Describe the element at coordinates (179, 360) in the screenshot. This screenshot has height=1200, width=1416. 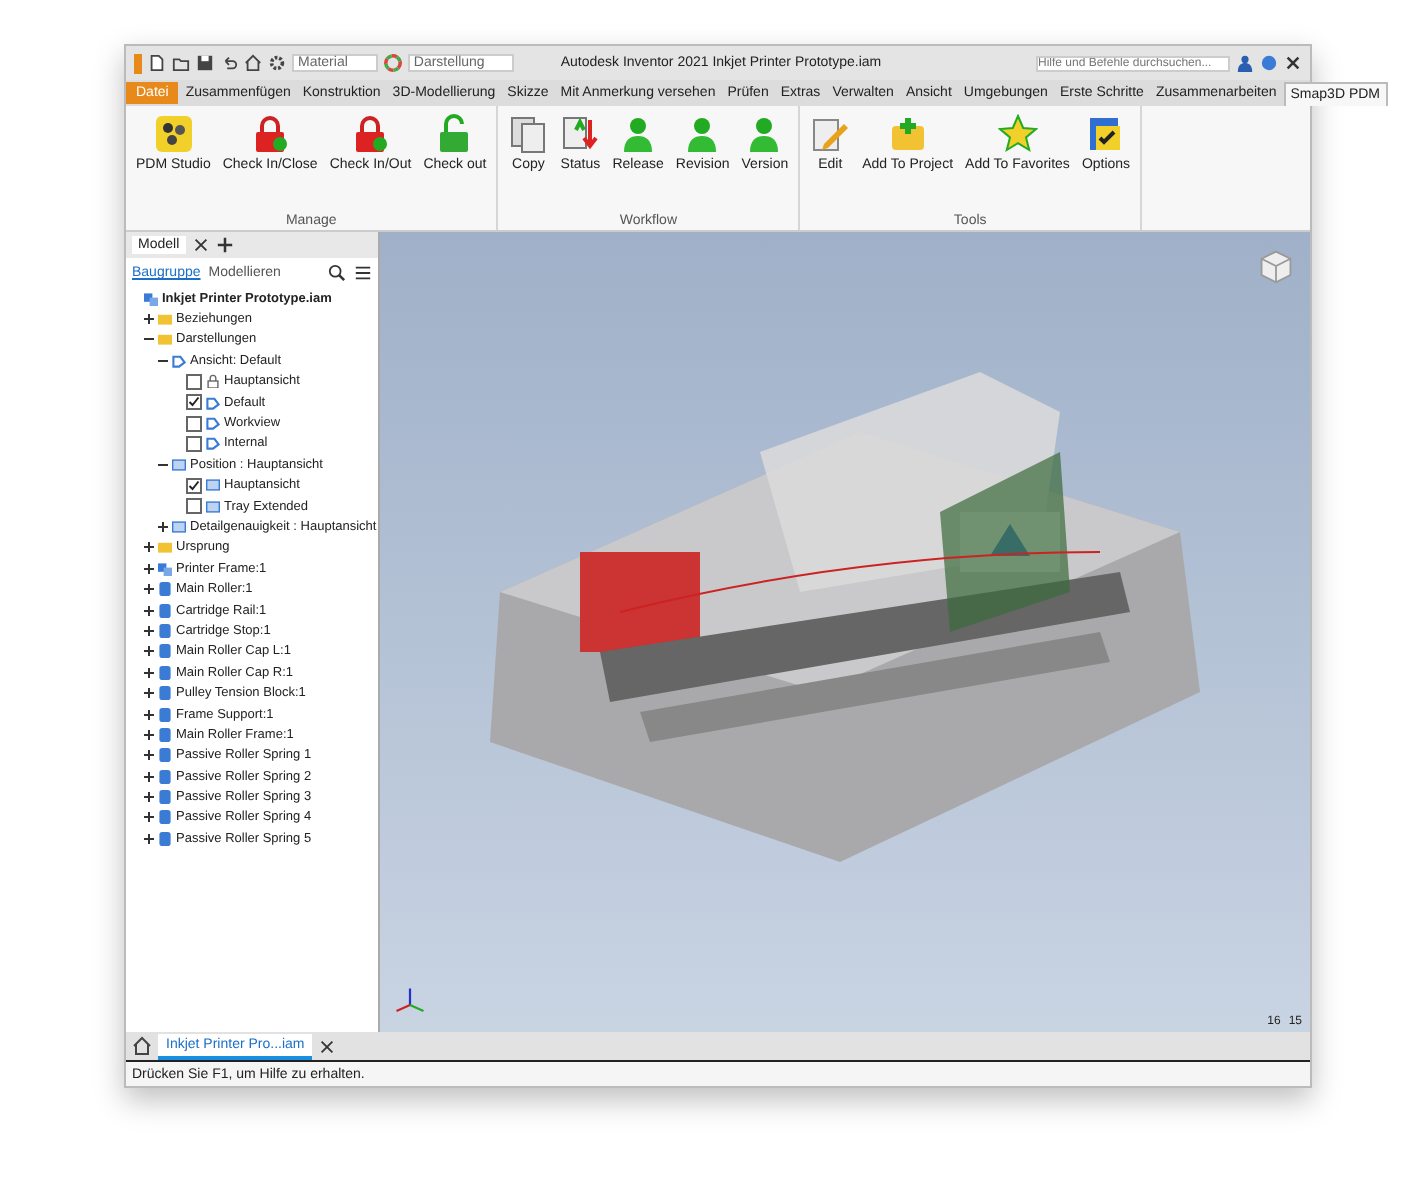
I see `view-icon` at that location.